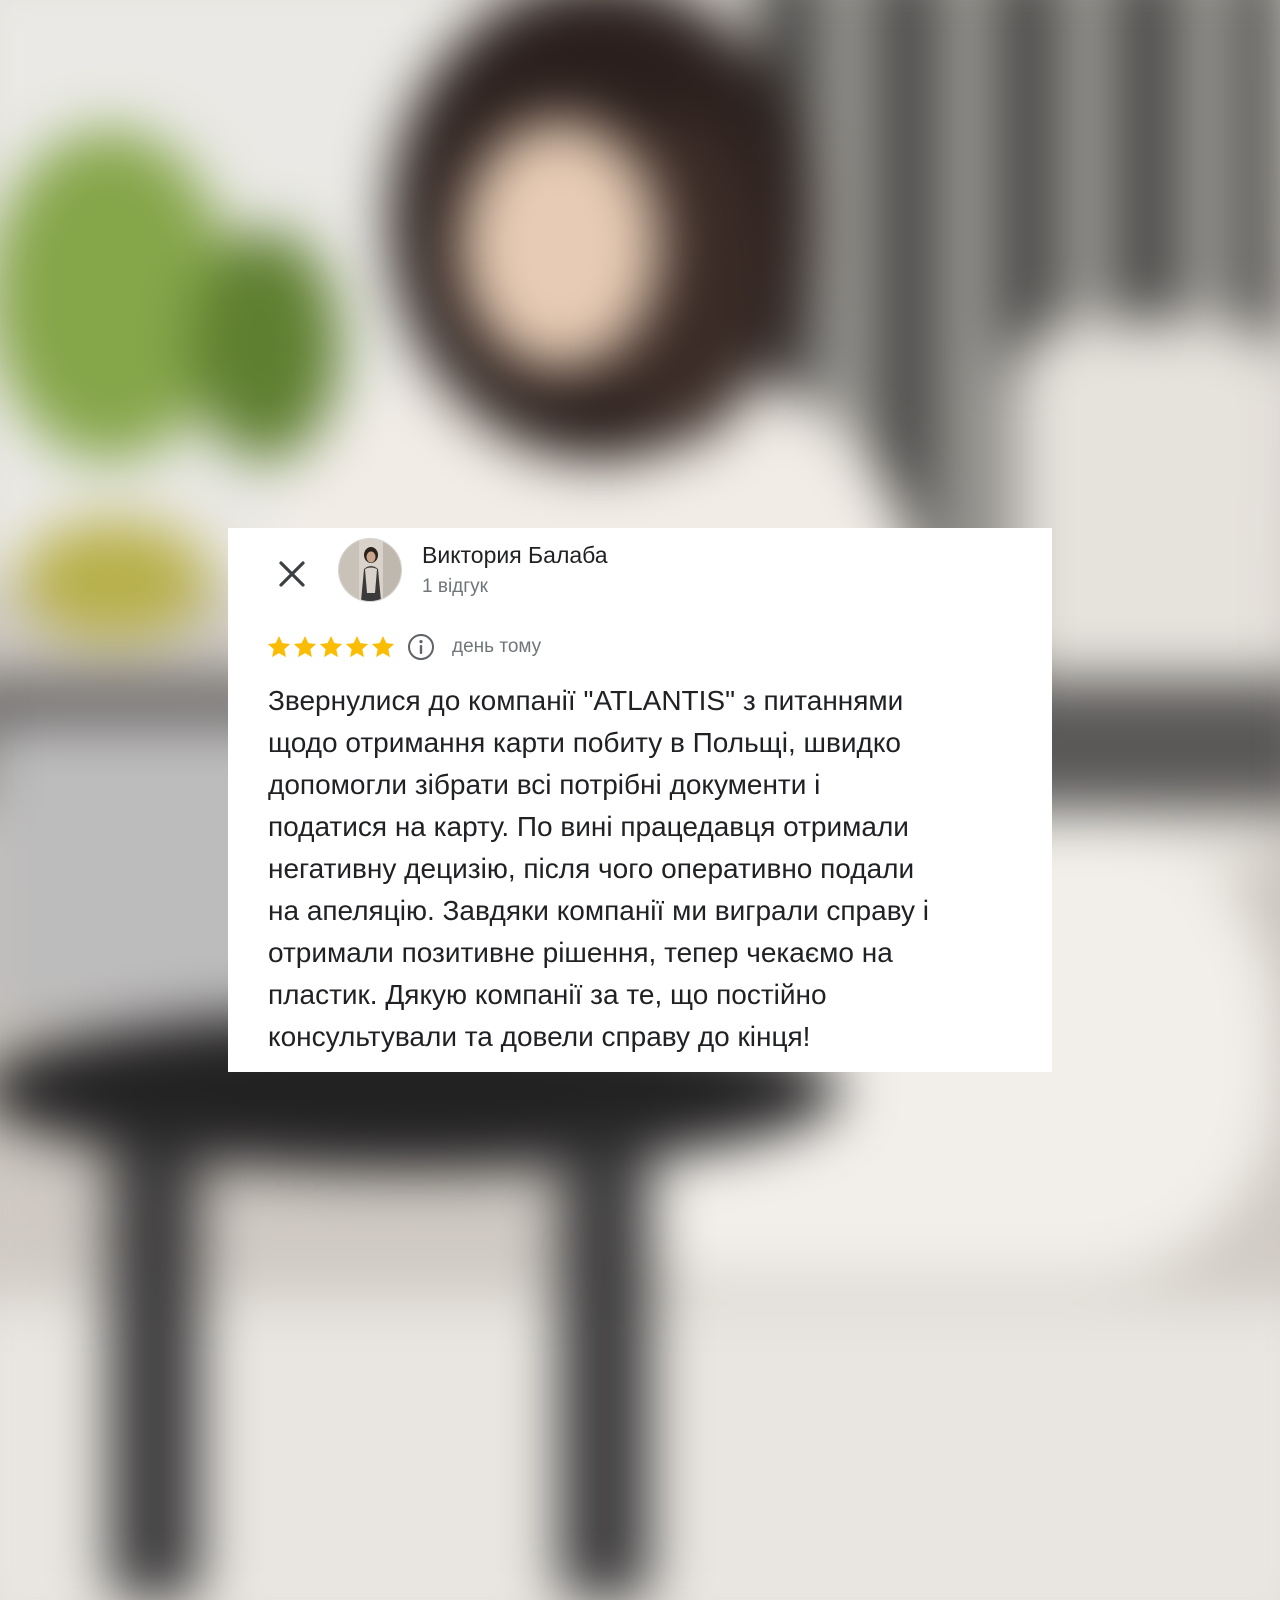  I want to click on avatar, so click(370, 570).